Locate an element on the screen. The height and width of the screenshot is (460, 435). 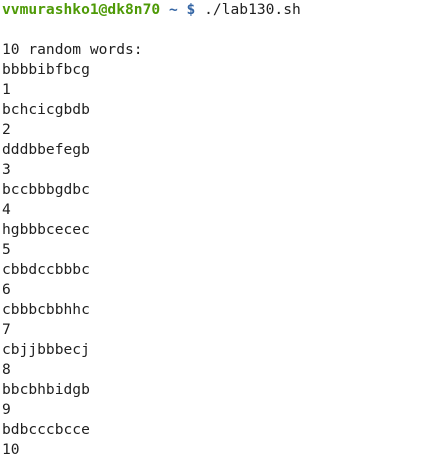
output-line: 2 is located at coordinates (6, 129).